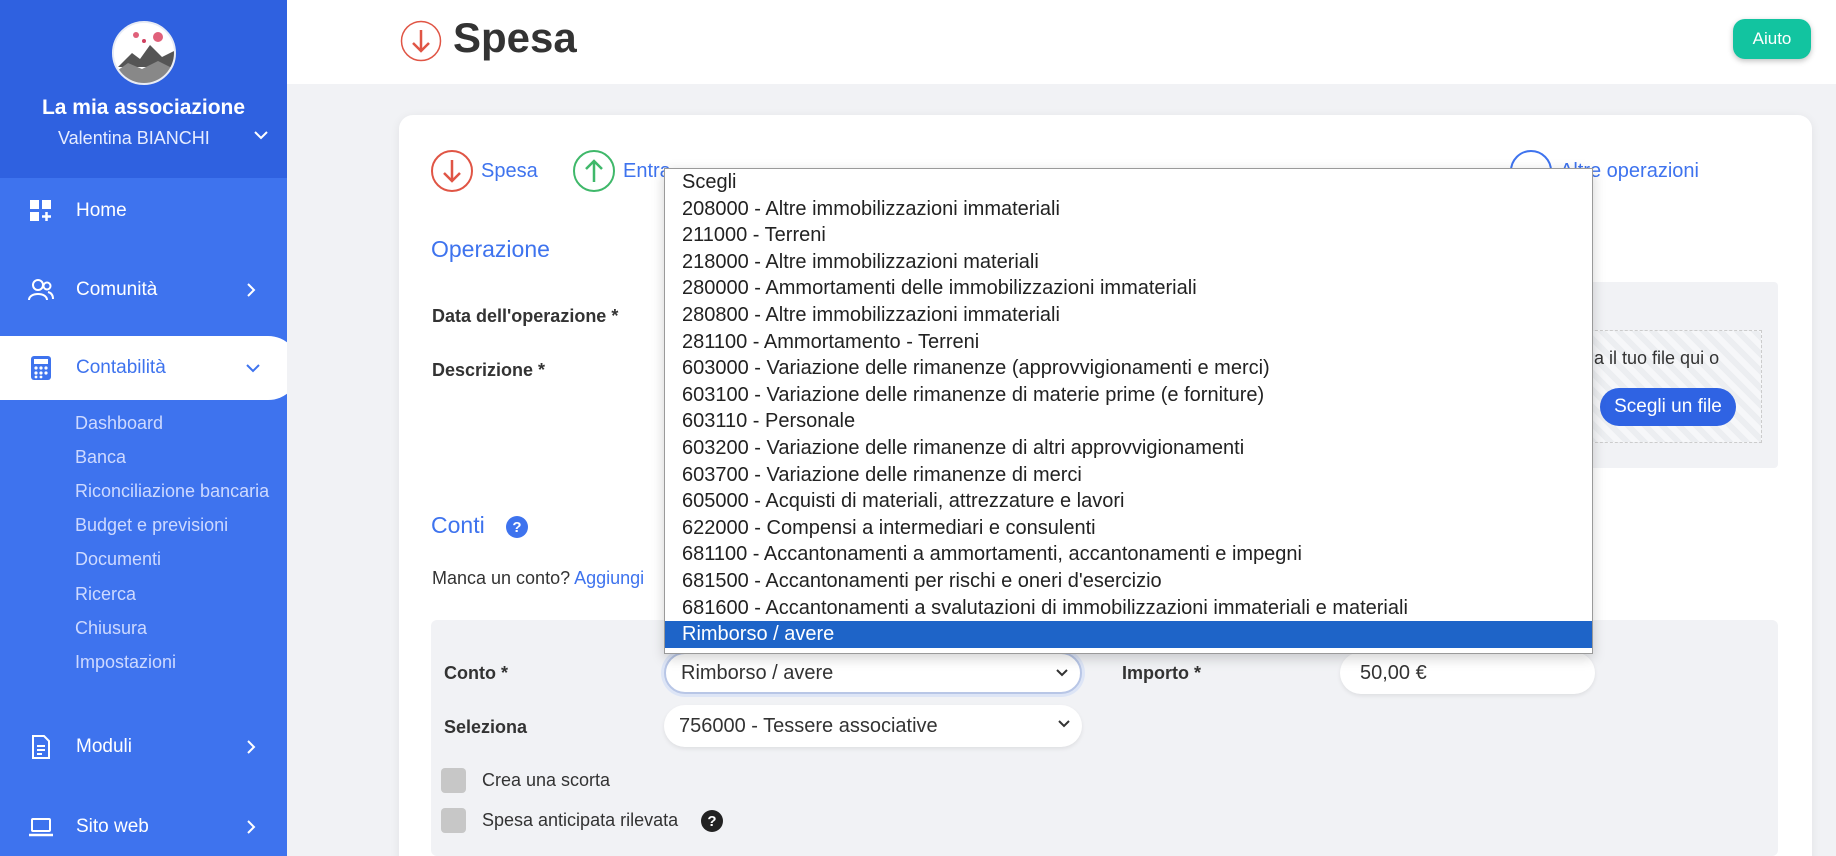 Image resolution: width=1836 pixels, height=856 pixels. Describe the element at coordinates (125, 662) in the screenshot. I see `subnav-item: Impostazioni` at that location.